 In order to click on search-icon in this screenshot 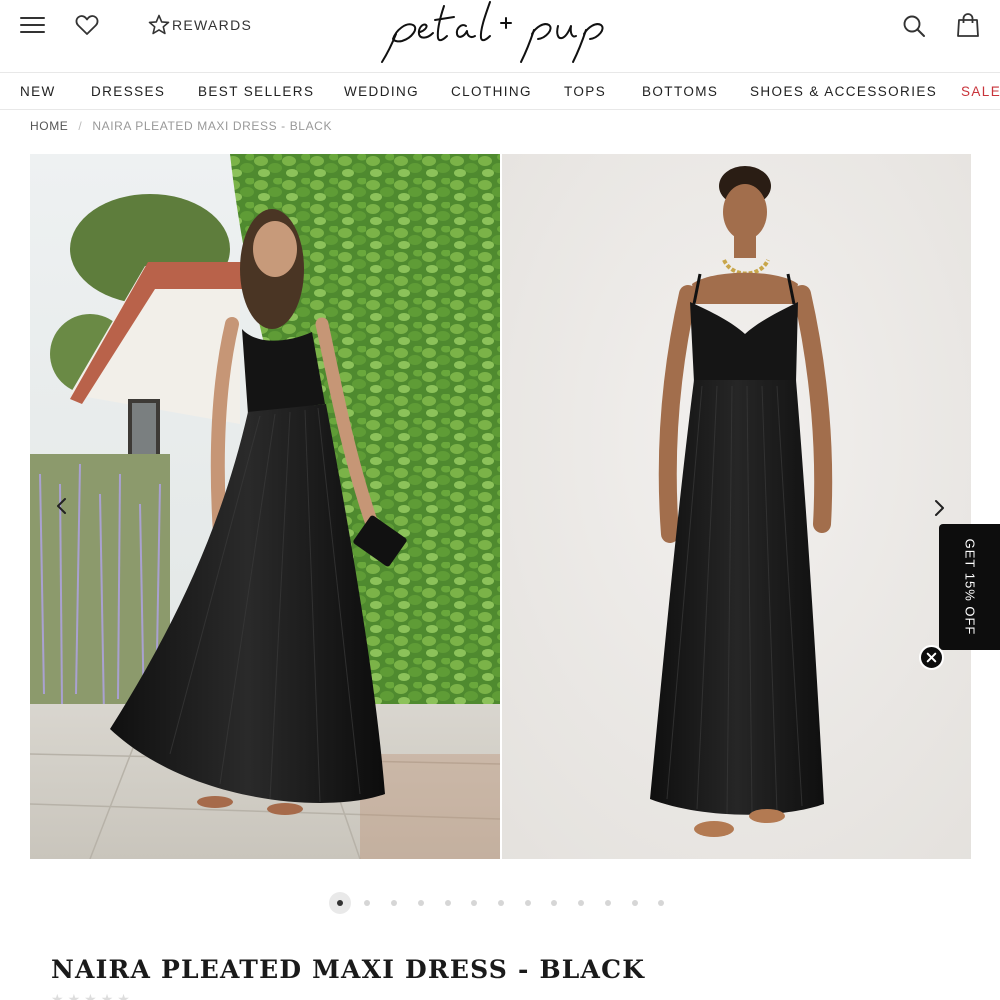, I will do `click(914, 26)`.